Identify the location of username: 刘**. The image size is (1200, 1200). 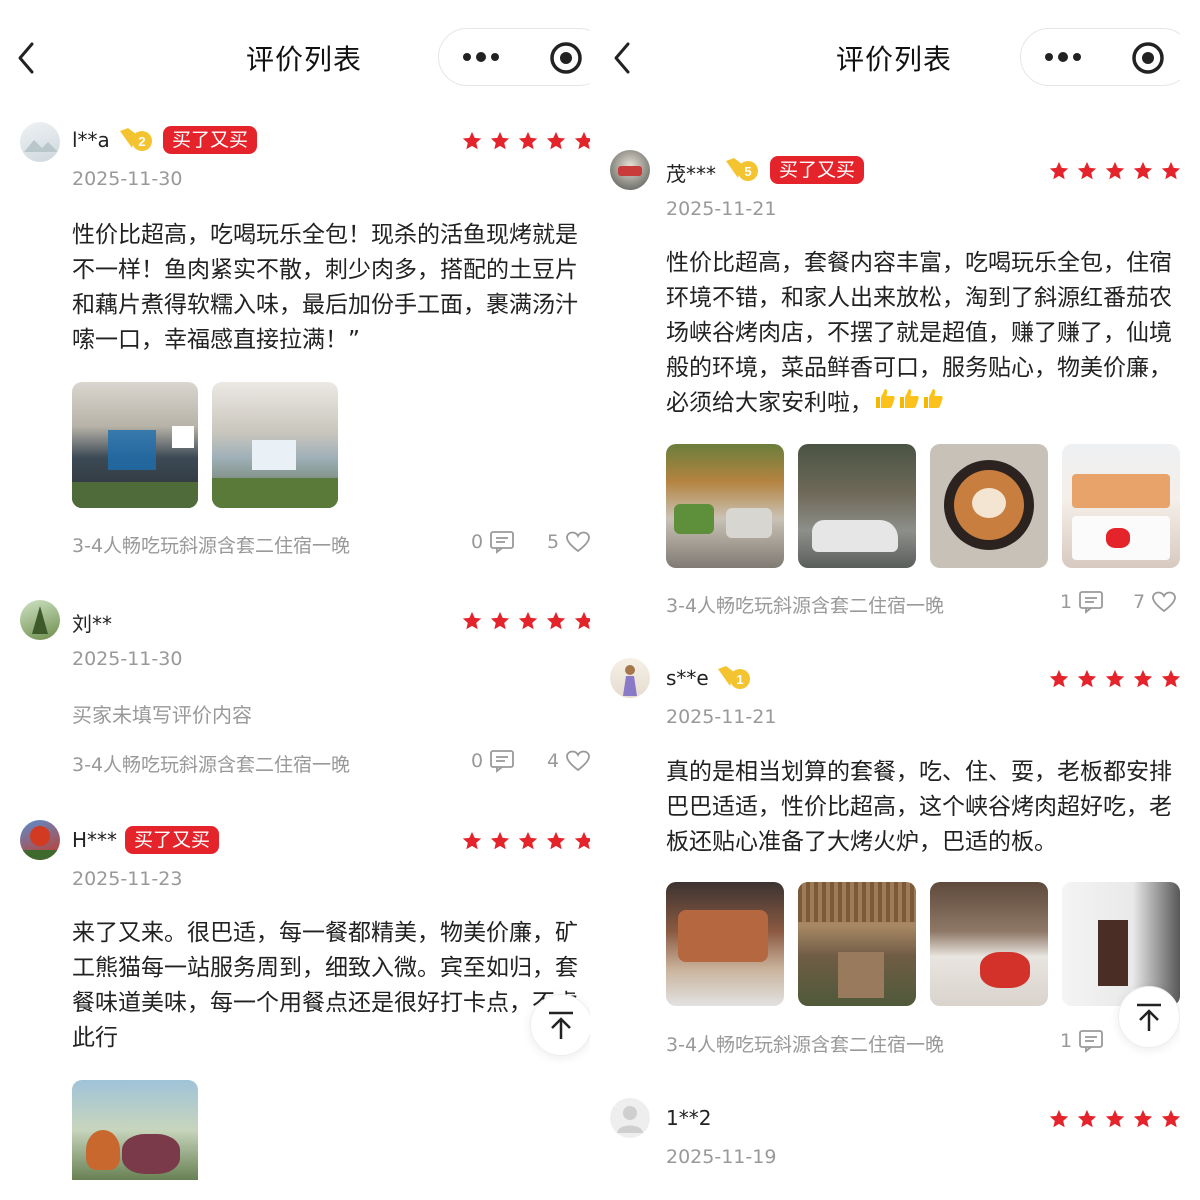
(92, 624).